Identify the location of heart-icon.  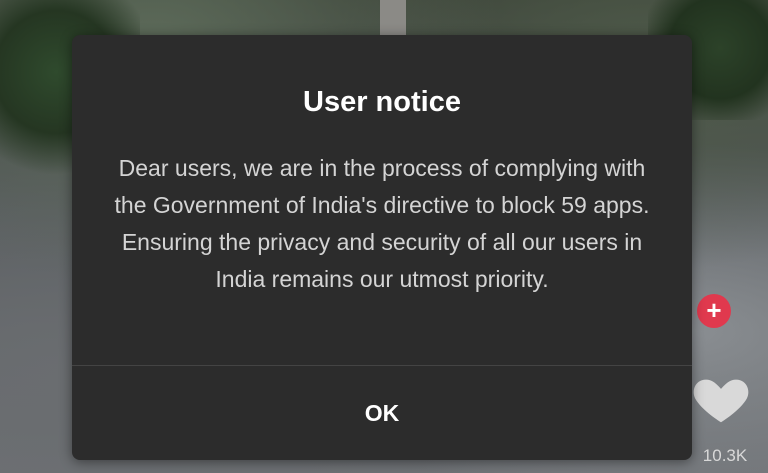
(721, 399).